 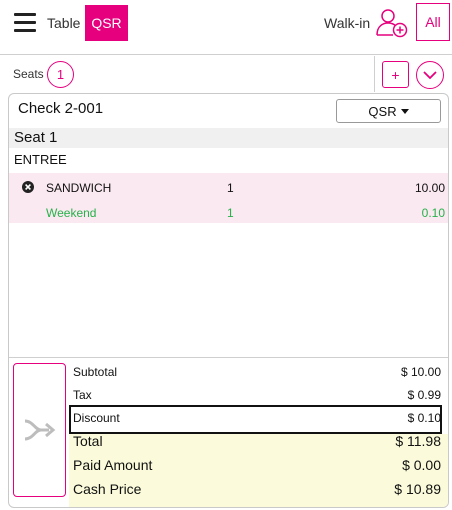 What do you see at coordinates (404, 111) in the screenshot?
I see `caret-down-icon` at bounding box center [404, 111].